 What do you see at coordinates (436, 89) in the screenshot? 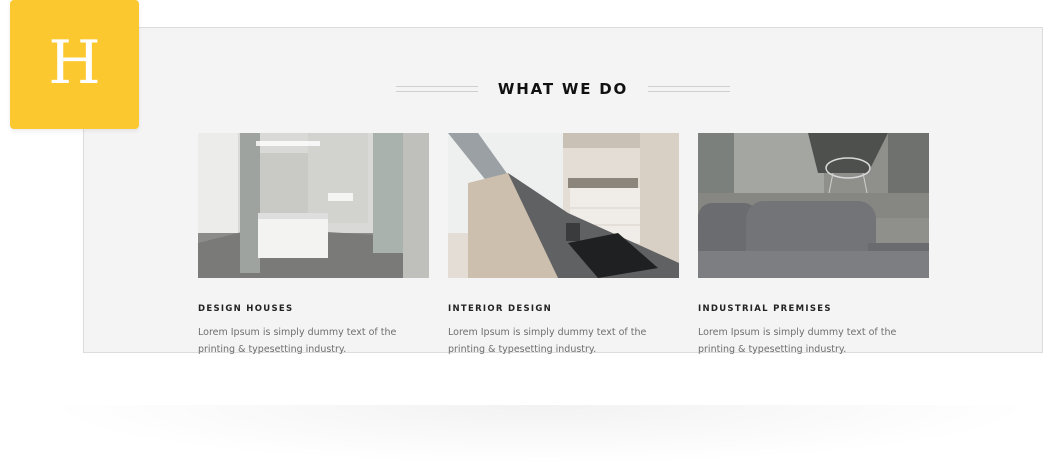
I see `heading-divider-left` at bounding box center [436, 89].